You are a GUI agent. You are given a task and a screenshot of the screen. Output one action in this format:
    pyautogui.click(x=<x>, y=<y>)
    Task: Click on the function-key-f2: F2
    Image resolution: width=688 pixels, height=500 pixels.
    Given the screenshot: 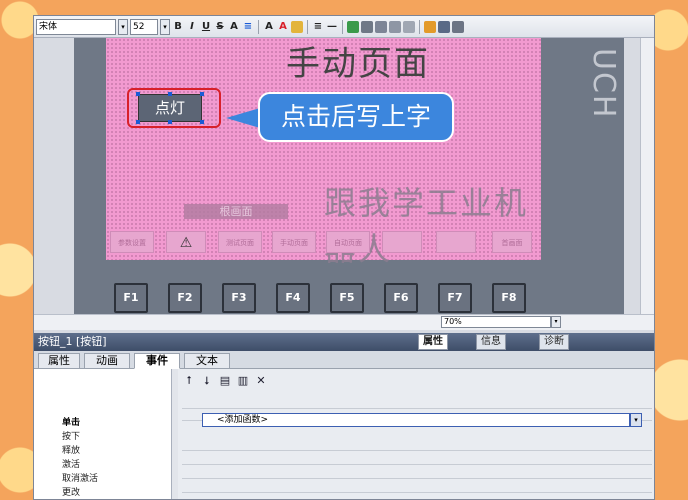 What is the action you would take?
    pyautogui.click(x=185, y=298)
    